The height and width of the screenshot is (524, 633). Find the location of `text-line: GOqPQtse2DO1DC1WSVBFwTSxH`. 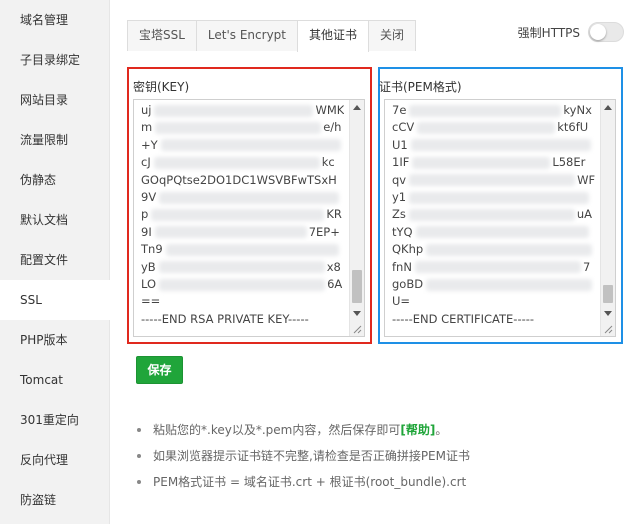

text-line: GOqPQtse2DO1DC1WSVBFwTSxH is located at coordinates (242, 180).